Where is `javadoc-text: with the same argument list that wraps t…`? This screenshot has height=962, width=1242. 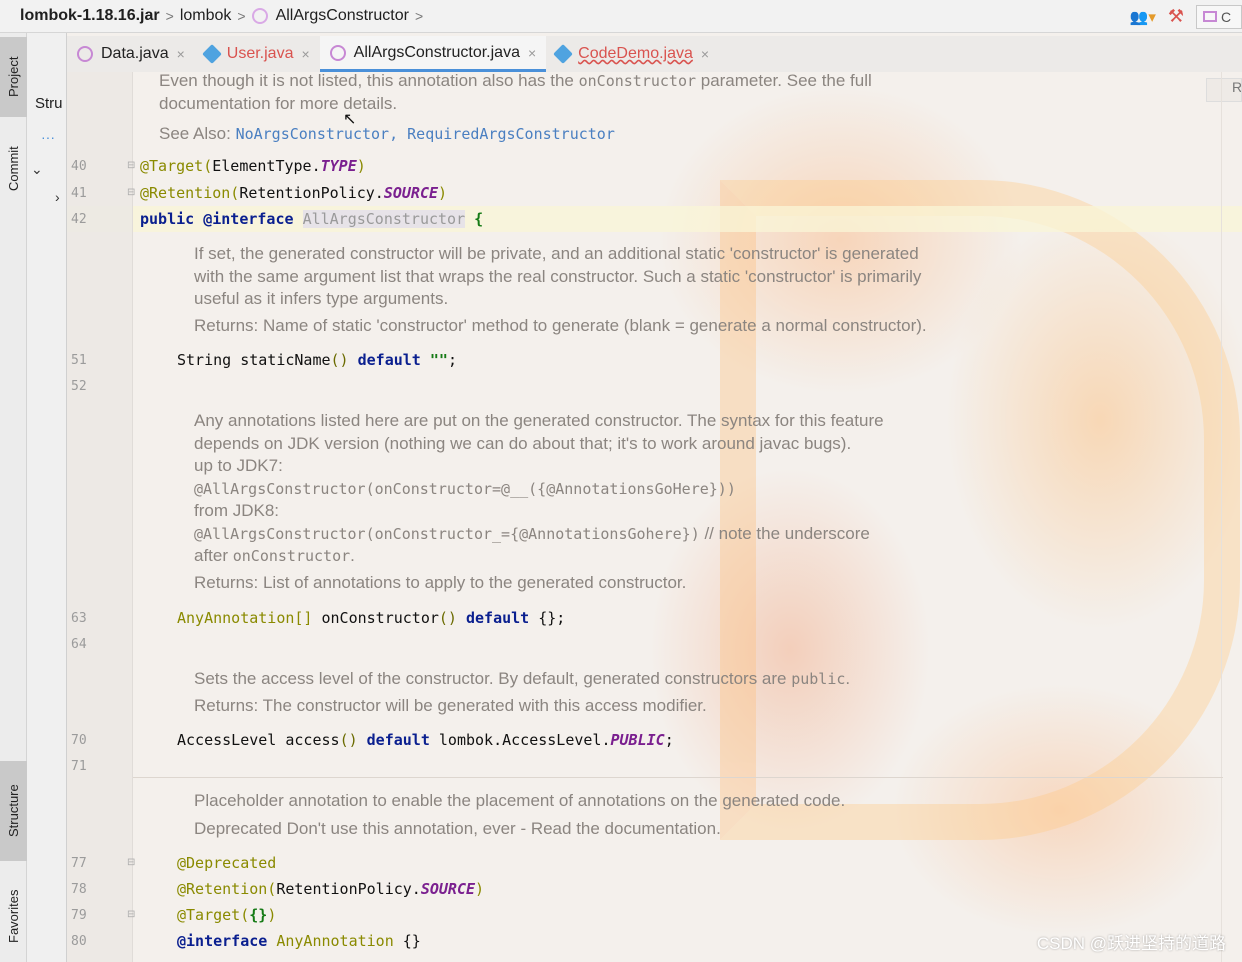
javadoc-text: with the same argument list that wraps t… is located at coordinates (558, 276).